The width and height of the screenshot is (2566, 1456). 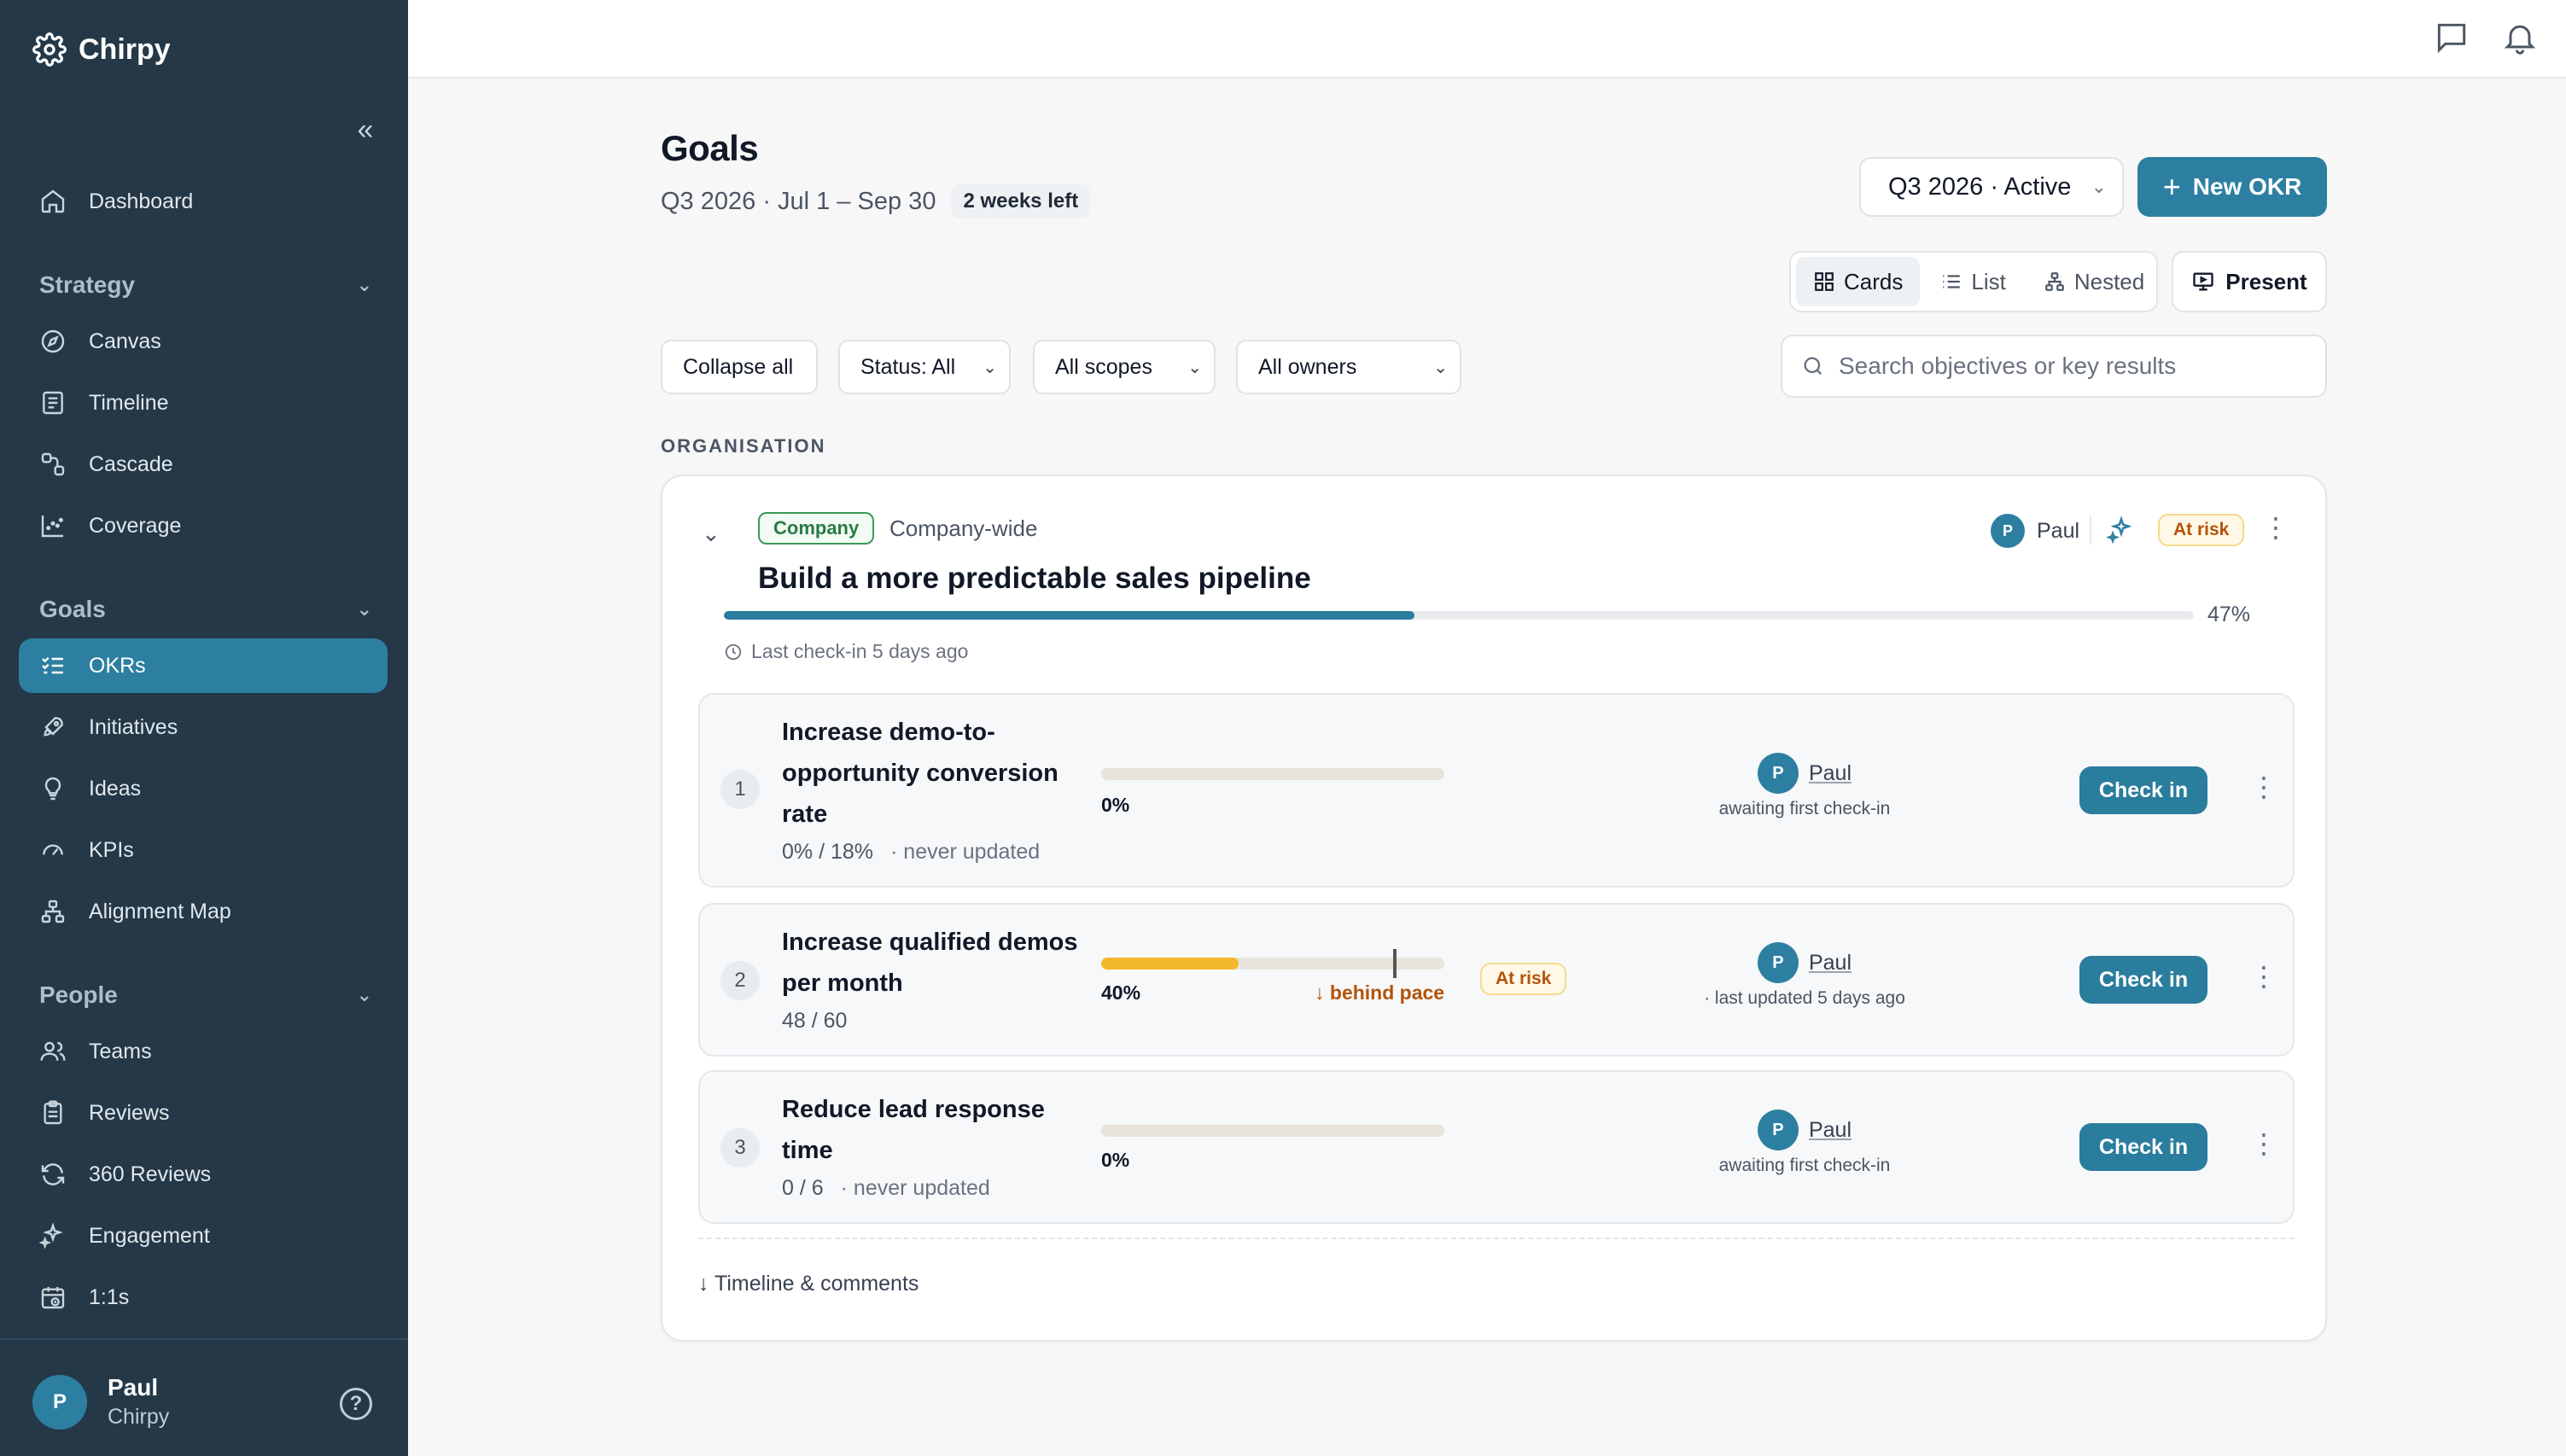 I want to click on kr-title: Reduce lead response time, so click(x=931, y=1130).